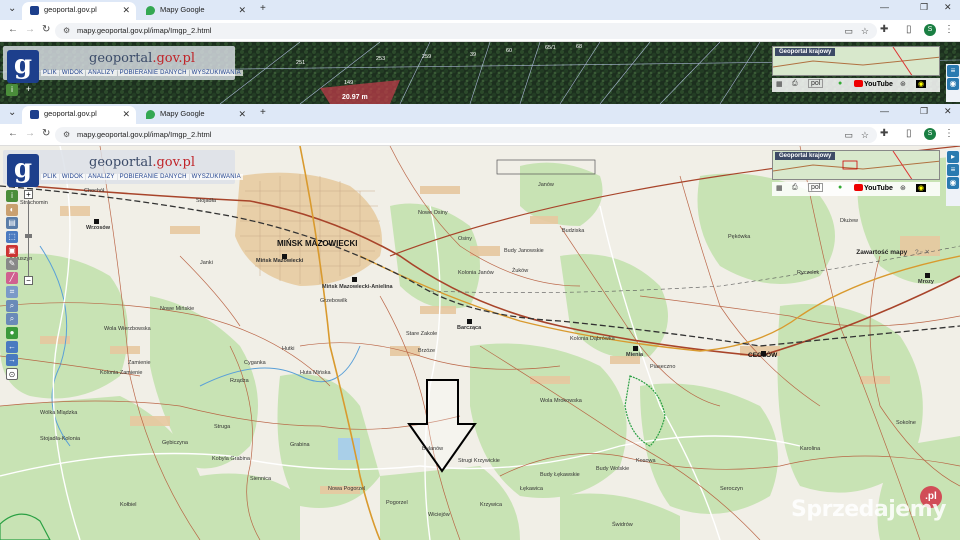 This screenshot has width=960, height=540. What do you see at coordinates (12, 209) in the screenshot?
I see `measure-icon: ◐` at bounding box center [12, 209].